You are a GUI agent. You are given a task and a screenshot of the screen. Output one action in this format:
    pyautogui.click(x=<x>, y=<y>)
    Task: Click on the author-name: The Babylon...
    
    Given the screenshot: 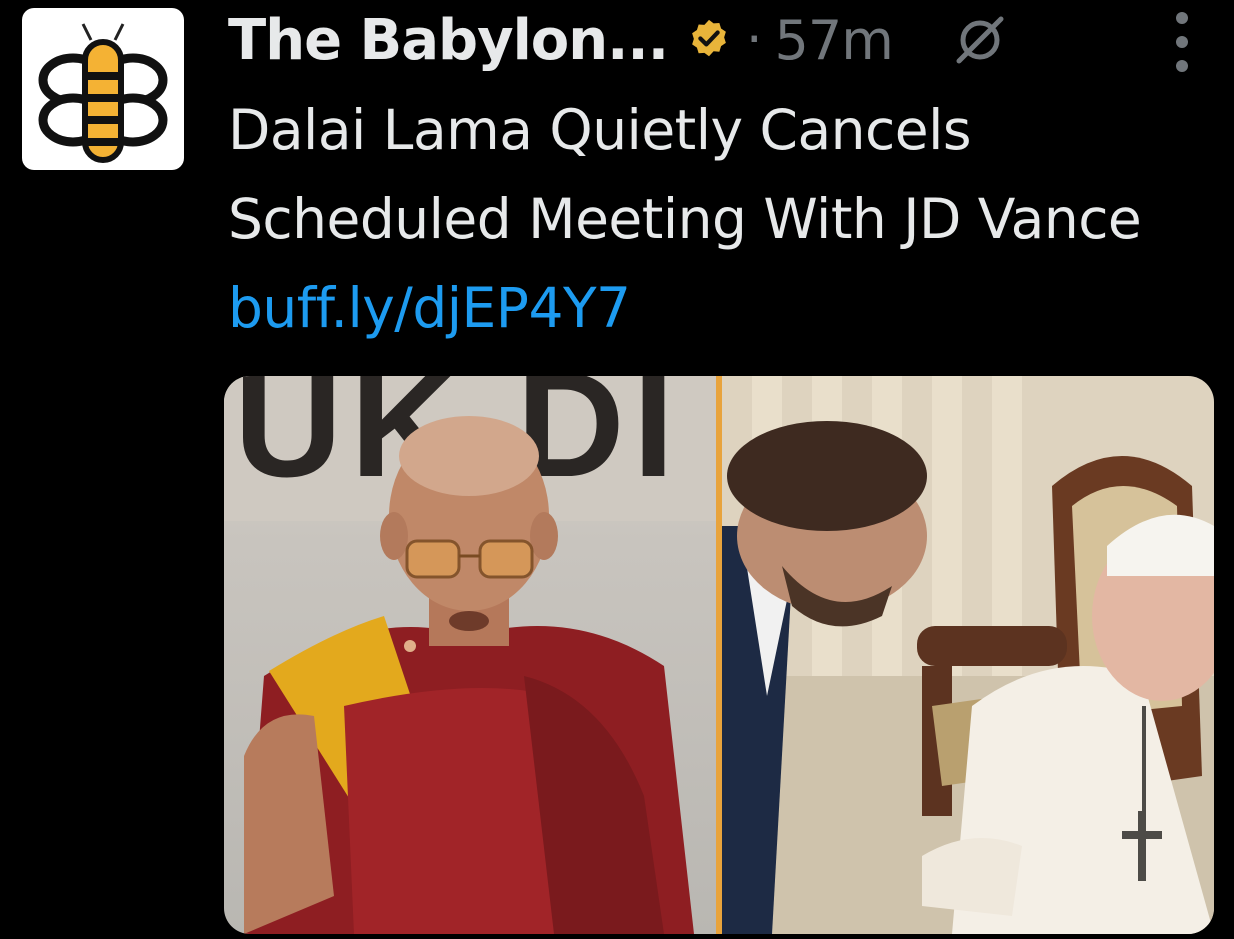 What is the action you would take?
    pyautogui.click(x=448, y=40)
    